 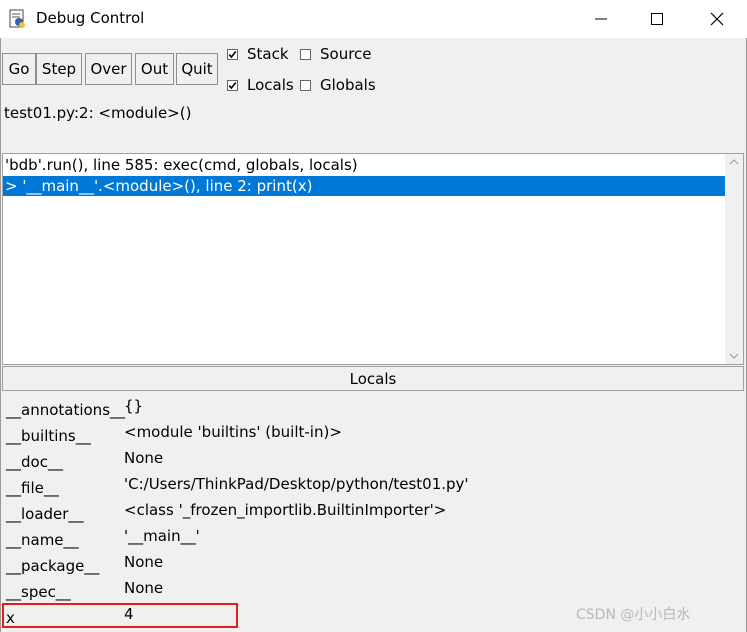 What do you see at coordinates (233, 432) in the screenshot?
I see `local-value: <module 'builtins' (built-in)>` at bounding box center [233, 432].